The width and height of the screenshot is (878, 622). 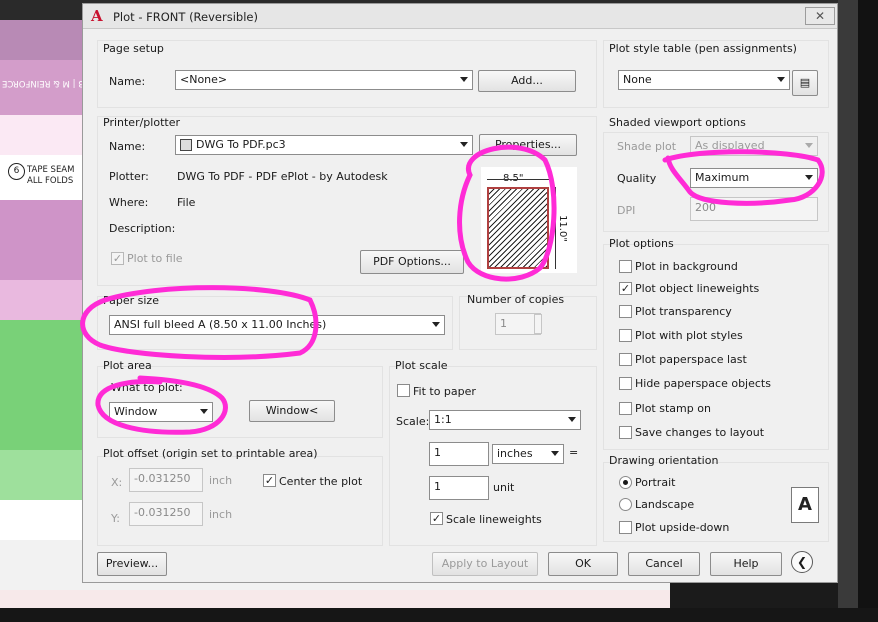 I want to click on hide-paperspace-objects-checkbox, so click(x=625, y=383).